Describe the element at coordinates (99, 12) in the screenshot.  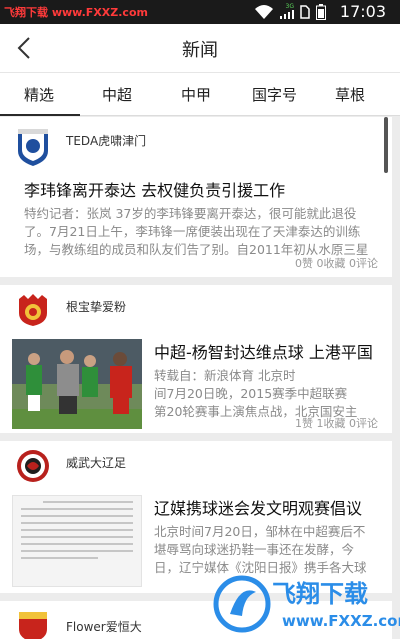
I see `watermark-url: www.FXXZ.com` at that location.